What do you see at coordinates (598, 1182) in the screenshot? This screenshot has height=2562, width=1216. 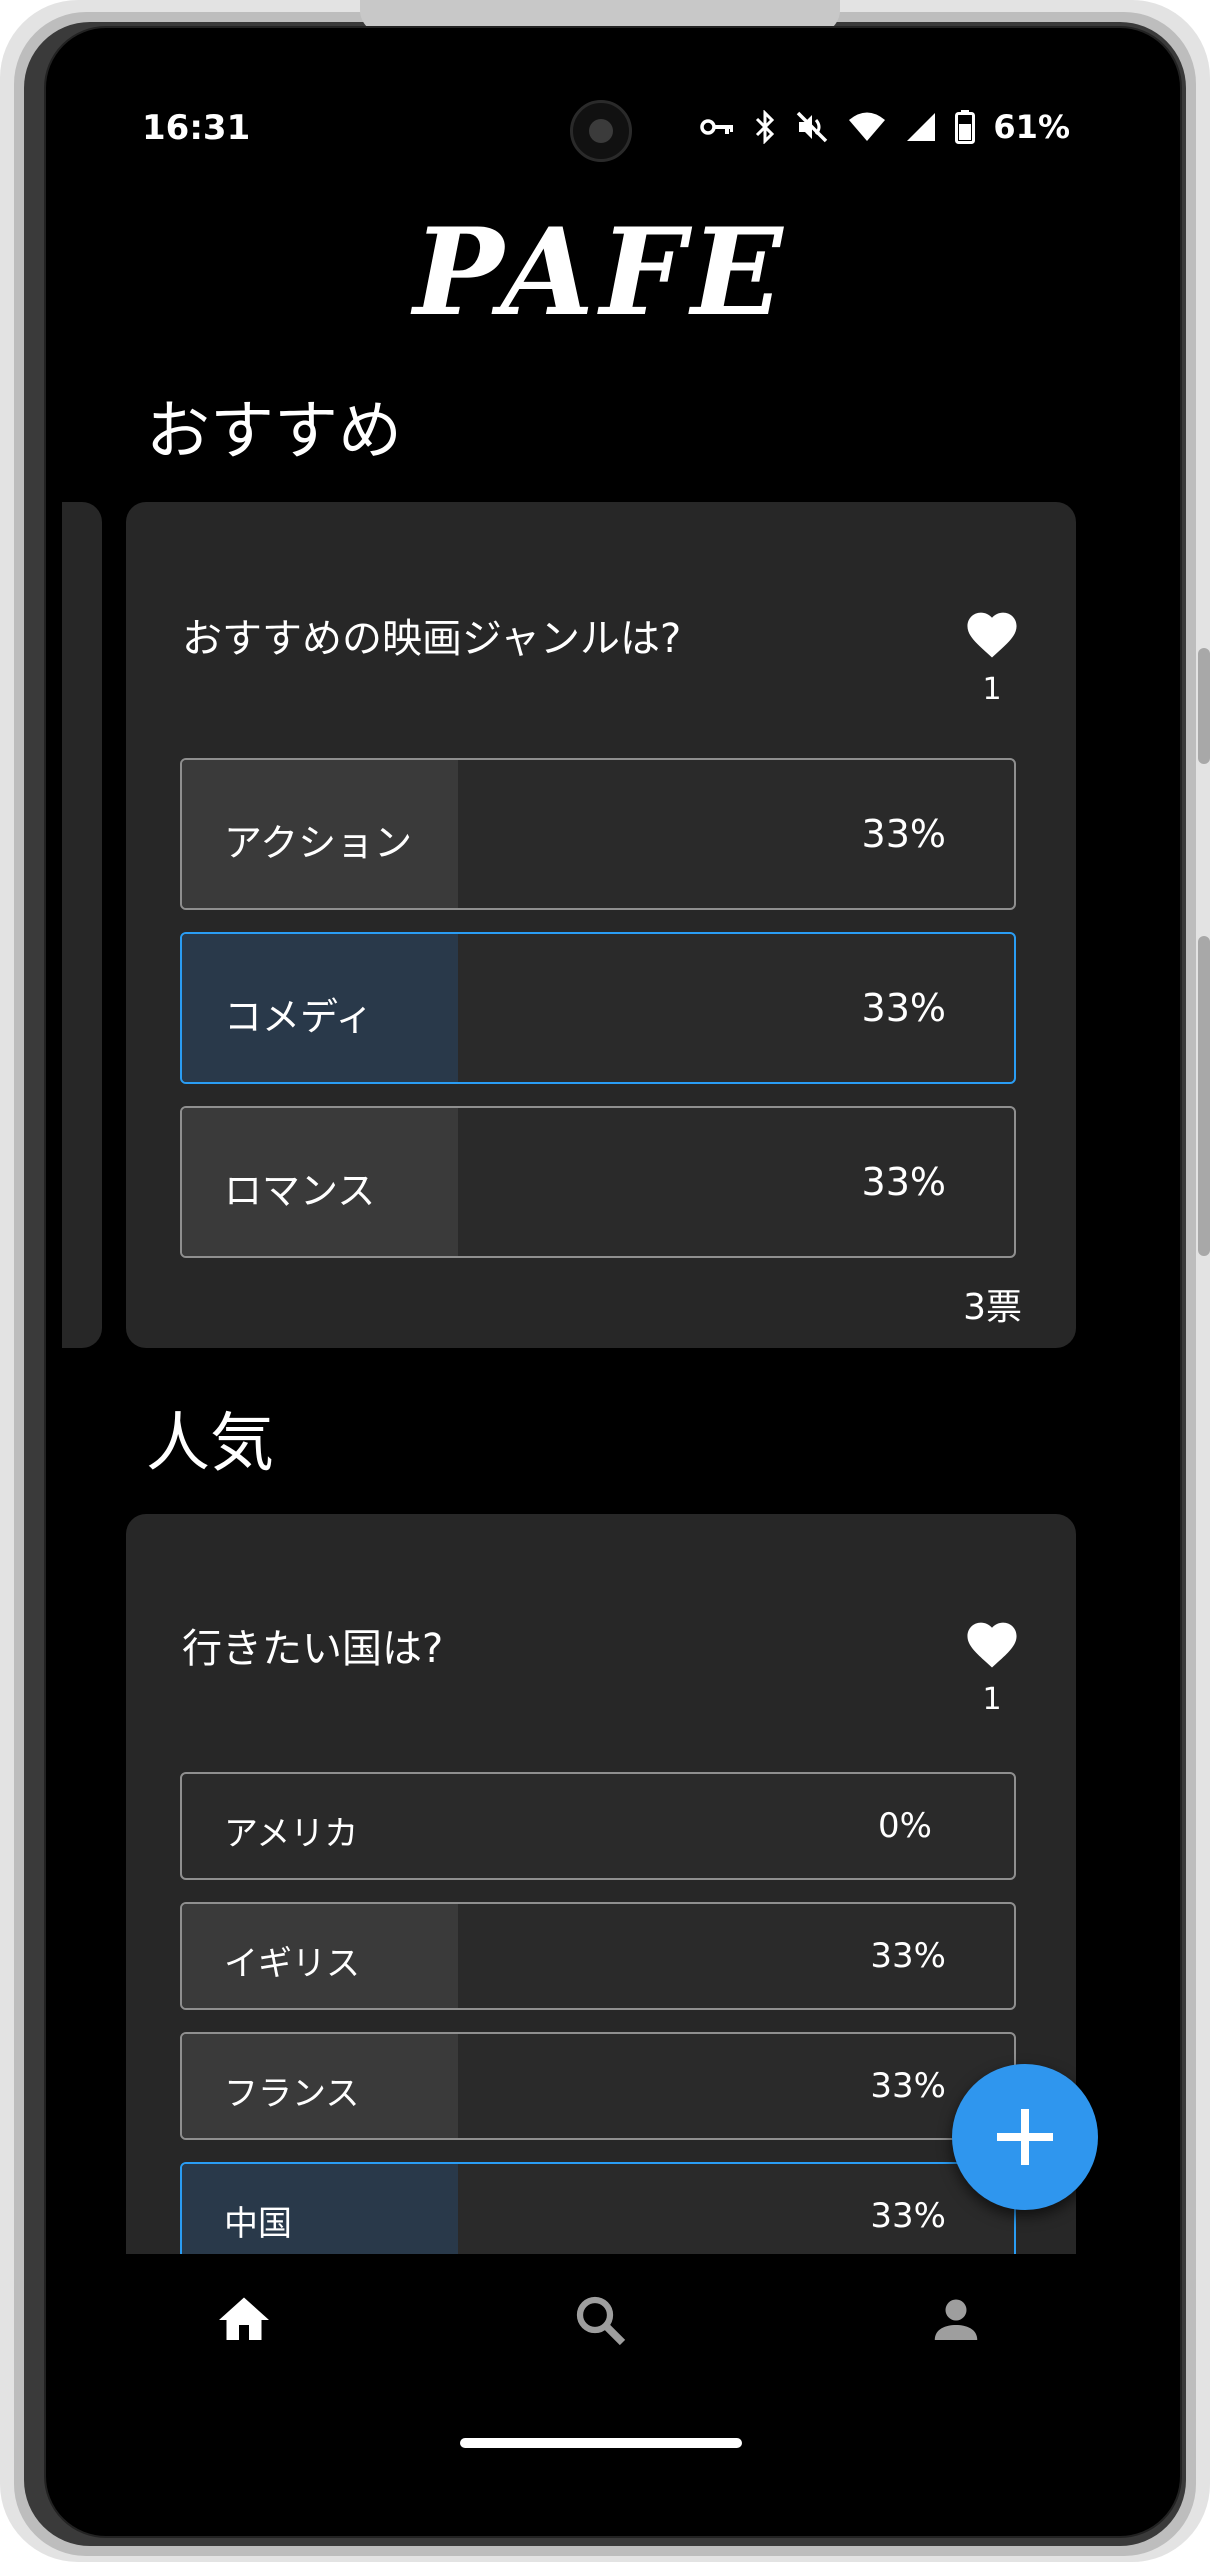 I see `poll-option-romance: ロマンス 33%` at bounding box center [598, 1182].